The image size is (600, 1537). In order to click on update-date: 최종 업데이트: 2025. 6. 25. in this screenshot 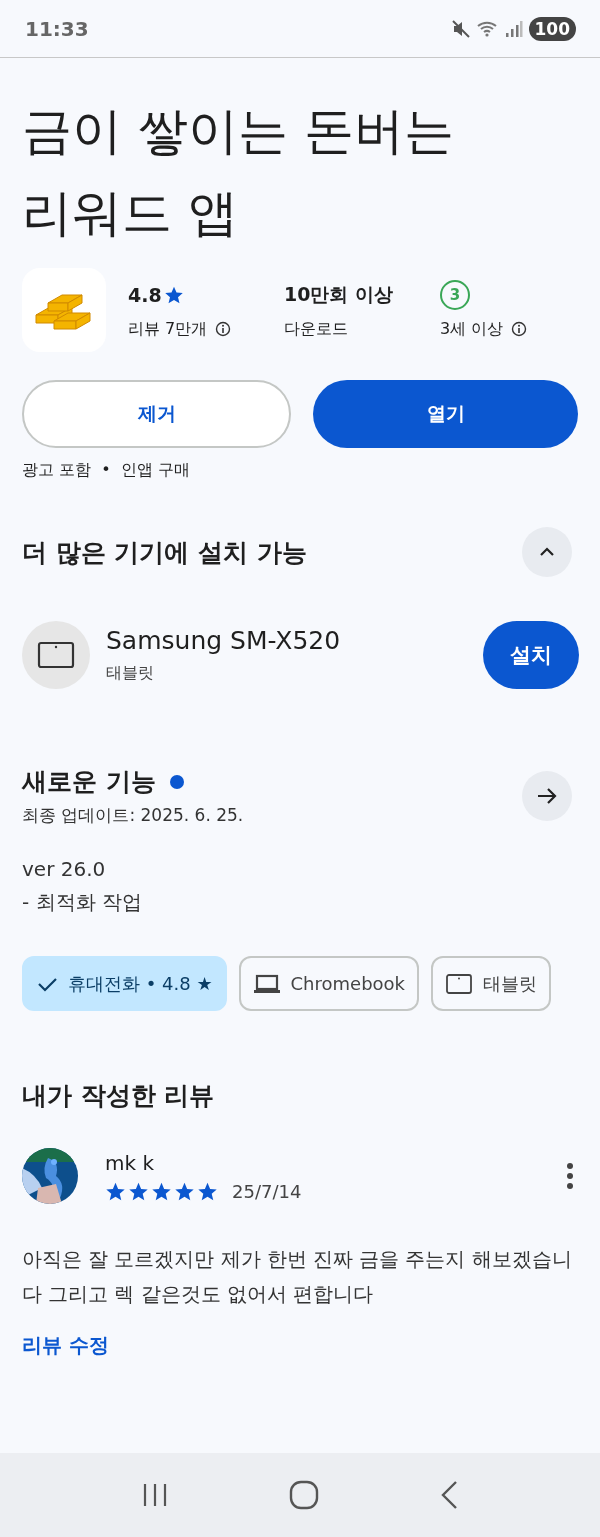, I will do `click(133, 815)`.